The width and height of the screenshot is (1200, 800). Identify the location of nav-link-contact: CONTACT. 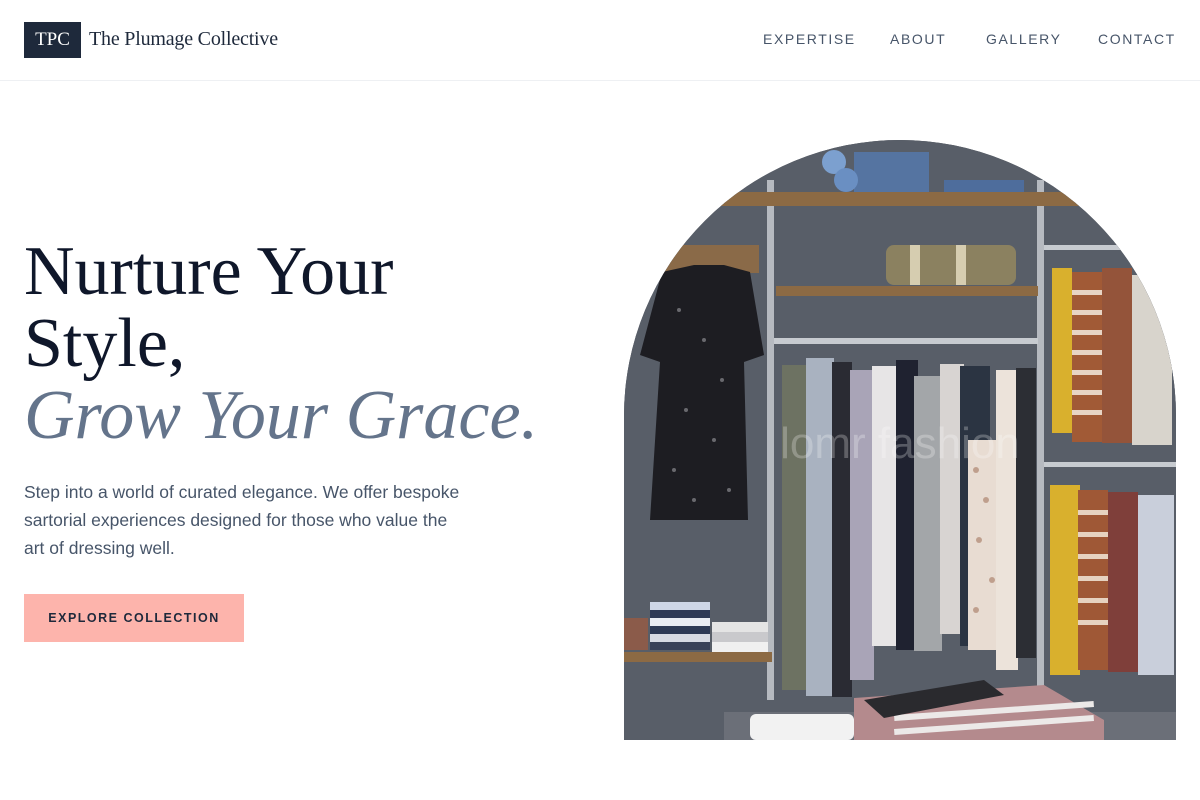
(1137, 39).